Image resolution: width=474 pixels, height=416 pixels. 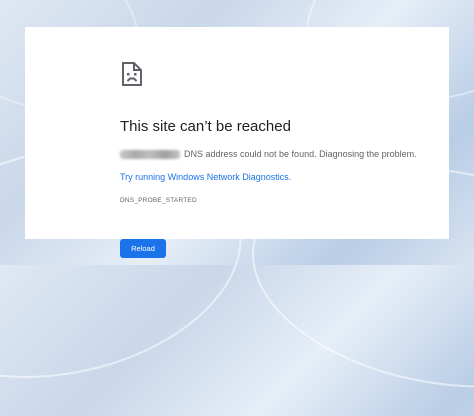 I want to click on page-title: This site can’t be reached, so click(x=205, y=126).